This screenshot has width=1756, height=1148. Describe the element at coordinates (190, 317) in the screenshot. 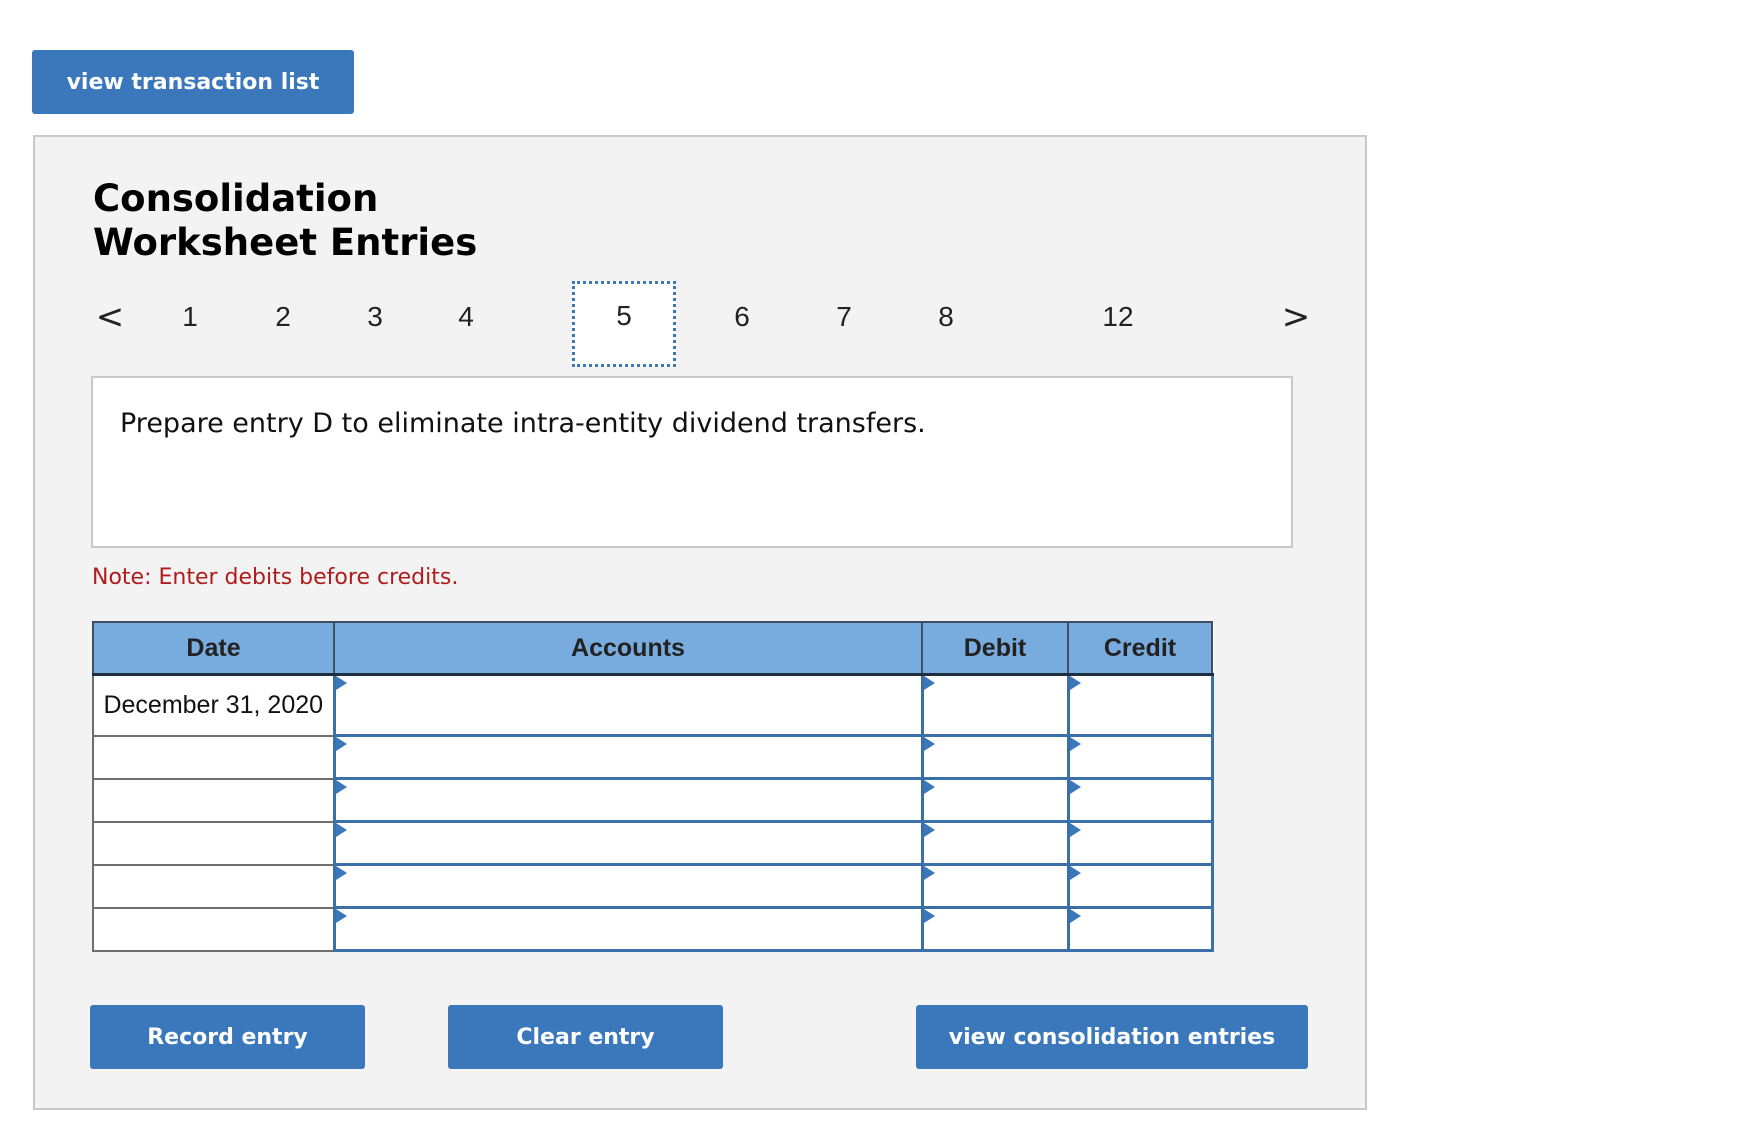

I see `page-tab-1: 1` at that location.